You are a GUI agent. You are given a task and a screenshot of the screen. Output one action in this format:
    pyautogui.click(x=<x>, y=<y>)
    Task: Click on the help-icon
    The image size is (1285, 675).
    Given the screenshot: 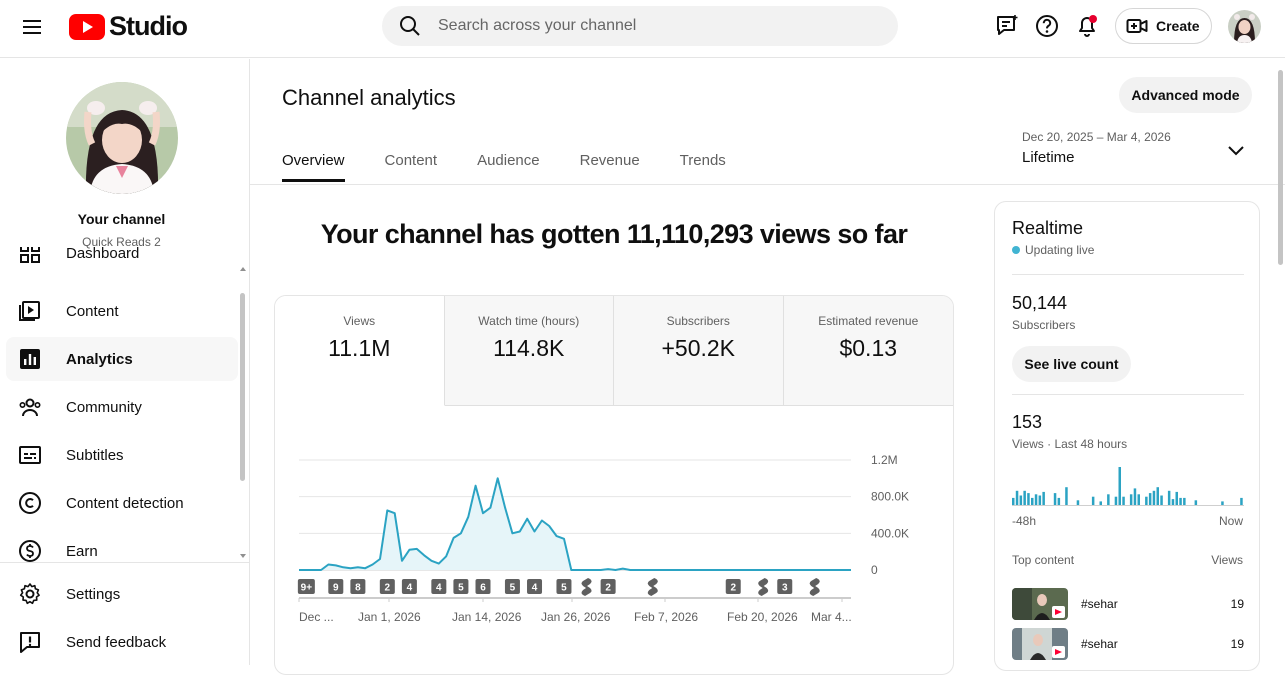 What is the action you would take?
    pyautogui.click(x=1047, y=26)
    